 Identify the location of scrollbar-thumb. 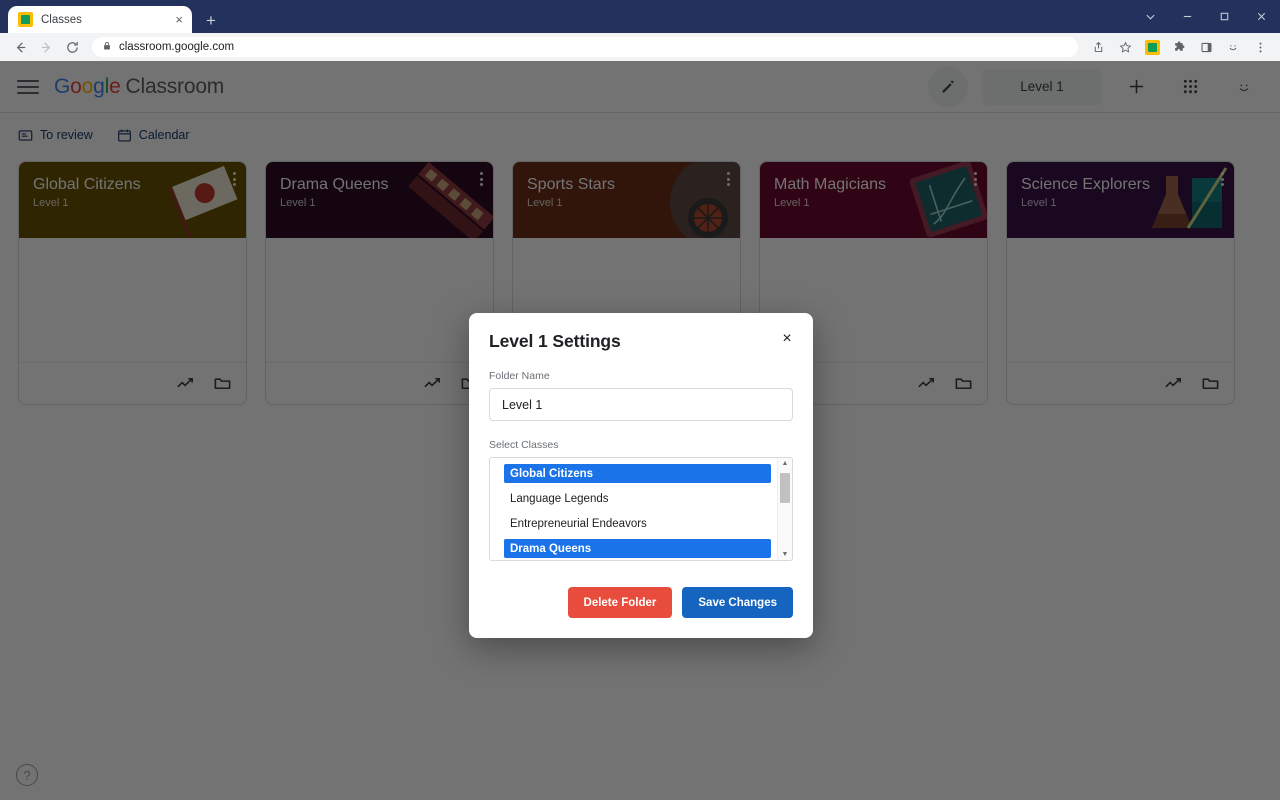
(785, 488).